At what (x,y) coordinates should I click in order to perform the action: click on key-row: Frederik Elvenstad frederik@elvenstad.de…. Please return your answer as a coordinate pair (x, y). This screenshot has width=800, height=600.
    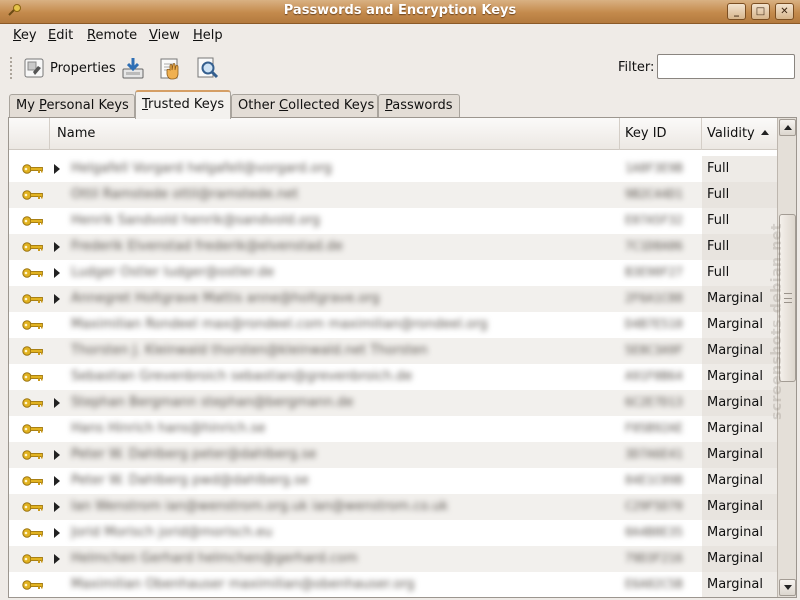
    Looking at the image, I should click on (393, 247).